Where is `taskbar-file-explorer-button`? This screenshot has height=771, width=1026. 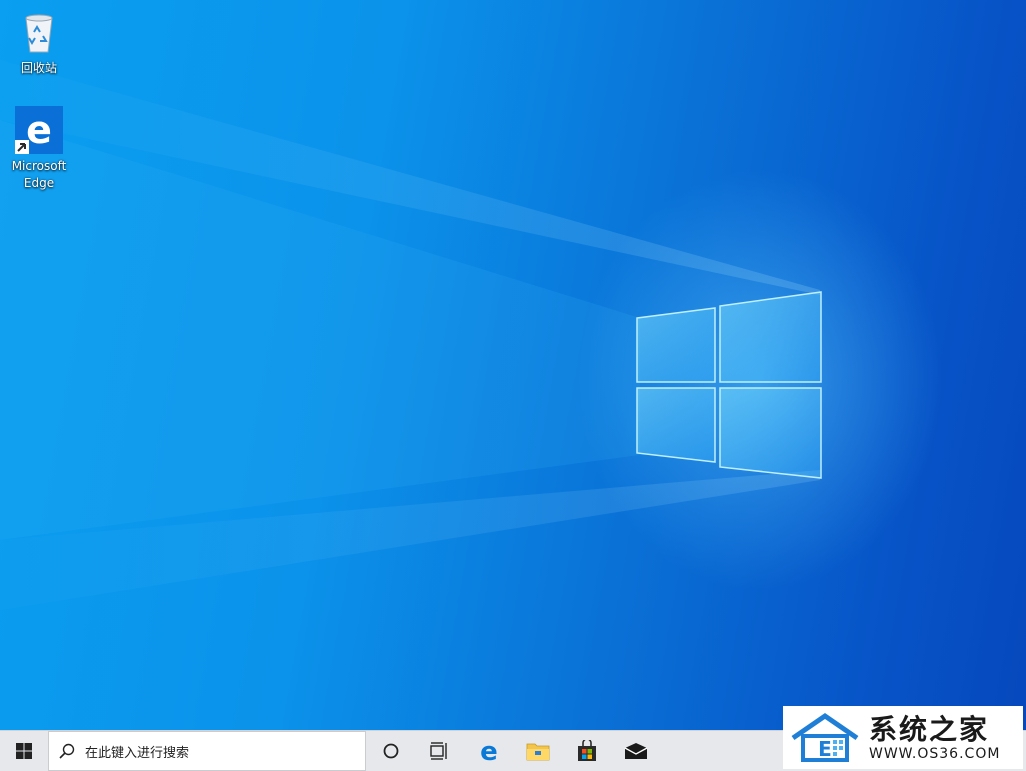 taskbar-file-explorer-button is located at coordinates (537, 751).